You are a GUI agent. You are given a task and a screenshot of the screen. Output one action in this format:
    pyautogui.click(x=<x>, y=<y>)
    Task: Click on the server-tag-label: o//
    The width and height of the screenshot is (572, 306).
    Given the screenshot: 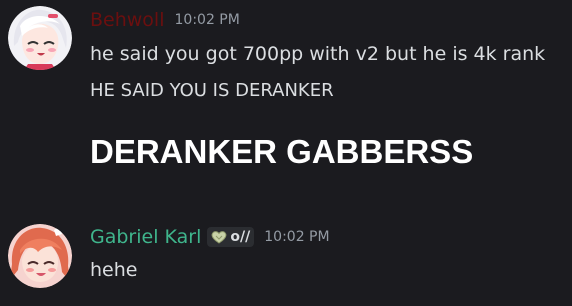 What is the action you would take?
    pyautogui.click(x=240, y=237)
    